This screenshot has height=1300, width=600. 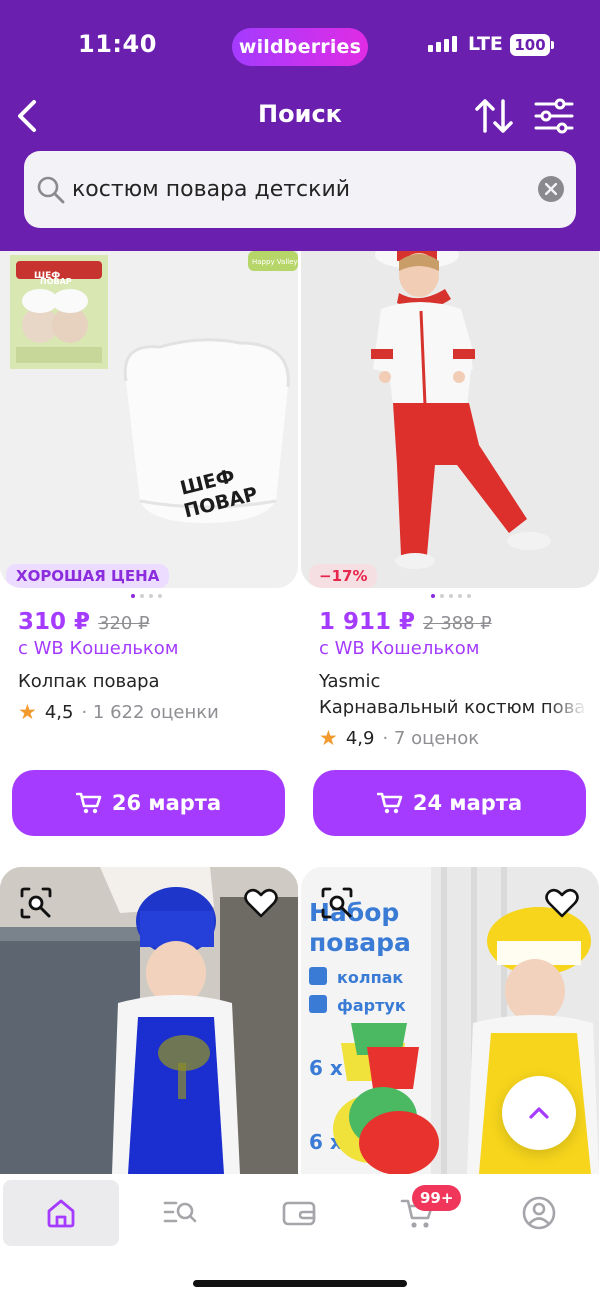 What do you see at coordinates (117, 44) in the screenshot?
I see `status-time: 11:40` at bounding box center [117, 44].